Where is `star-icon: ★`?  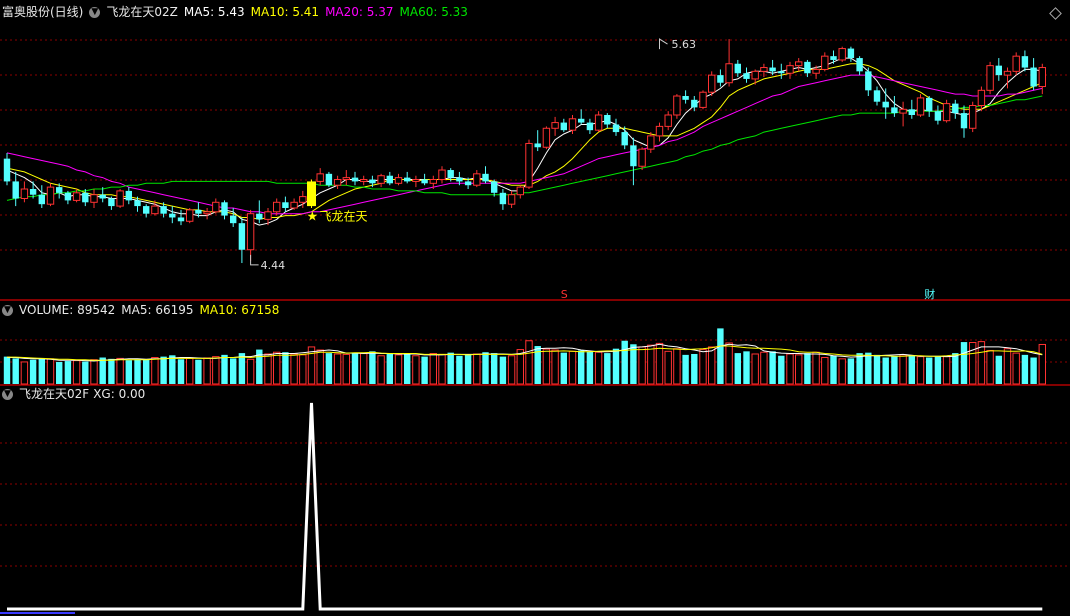 star-icon: ★ is located at coordinates (313, 217).